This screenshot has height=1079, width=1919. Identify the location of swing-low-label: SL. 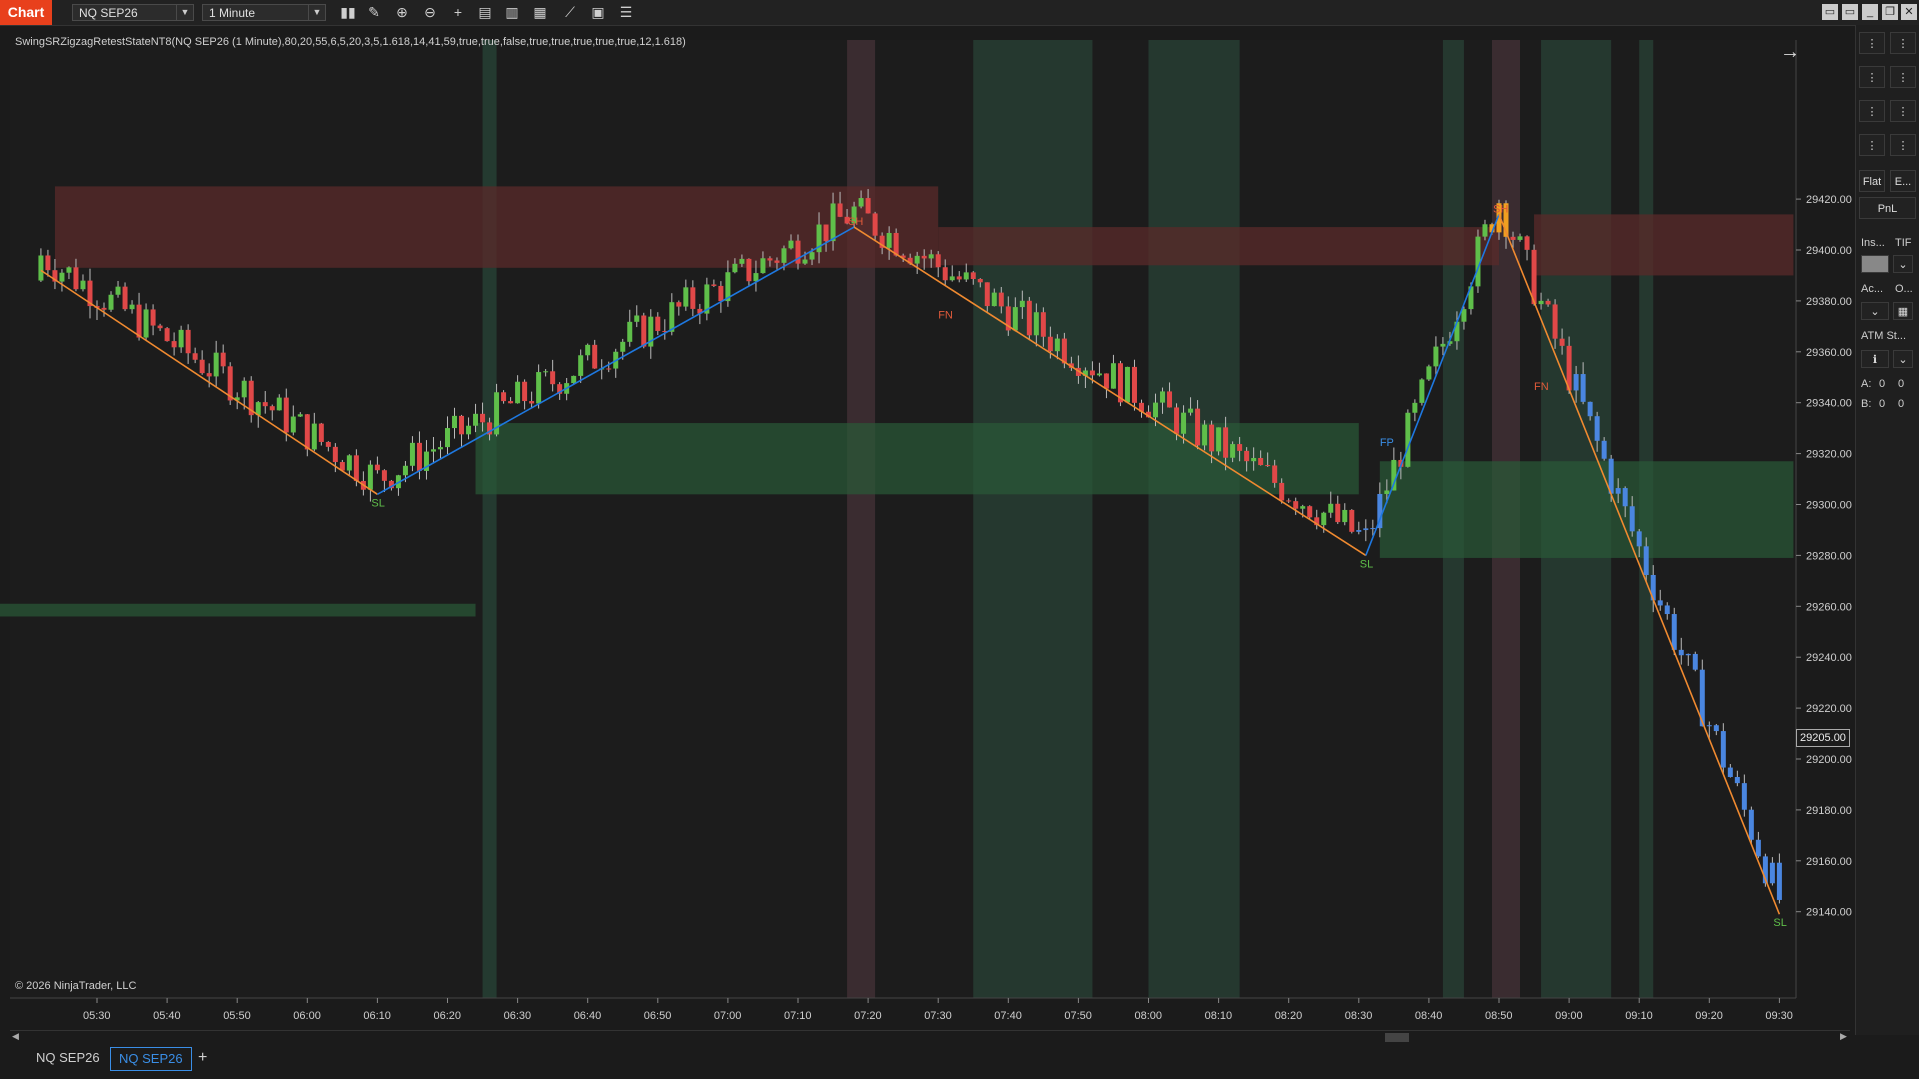
(377, 503).